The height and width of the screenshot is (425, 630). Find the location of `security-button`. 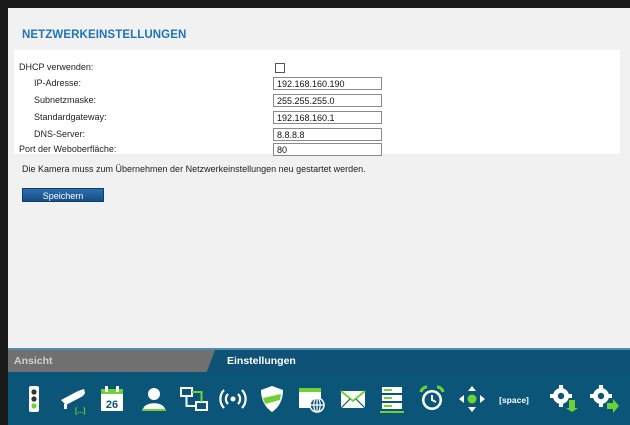

security-button is located at coordinates (272, 399).